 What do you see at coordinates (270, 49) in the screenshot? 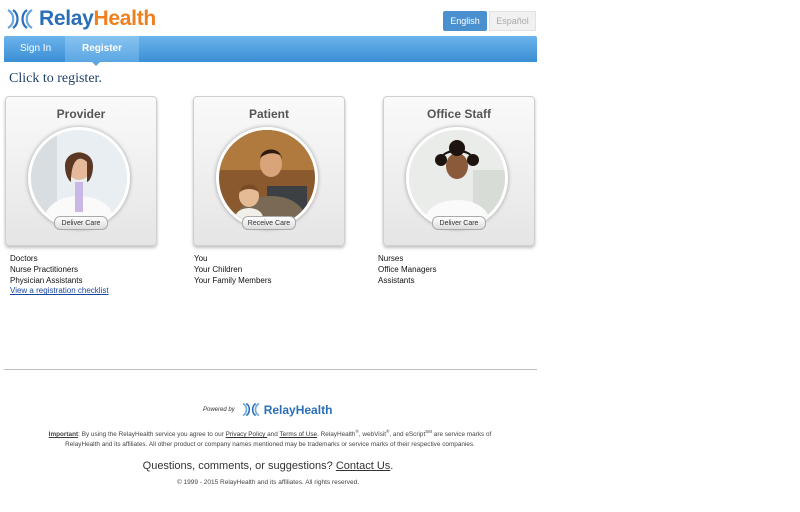
I see `main-nav: Sign In Register` at bounding box center [270, 49].